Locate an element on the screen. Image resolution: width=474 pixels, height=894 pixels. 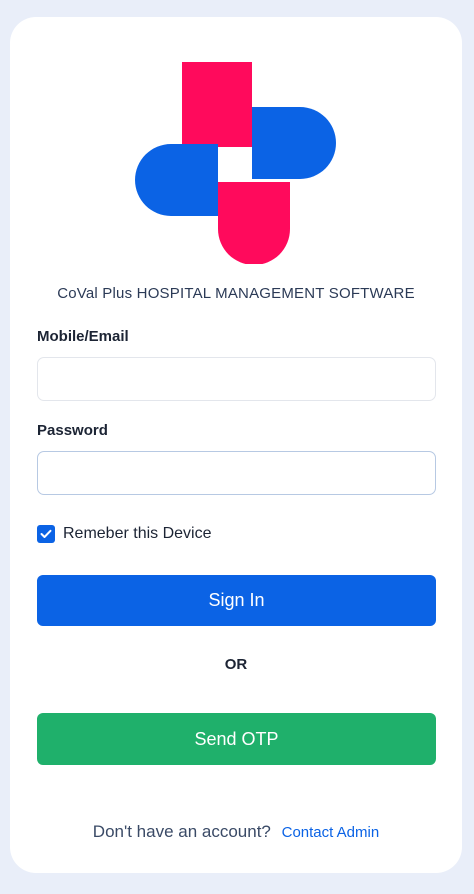
remember-device-row: Remeber this Device is located at coordinates (124, 534).